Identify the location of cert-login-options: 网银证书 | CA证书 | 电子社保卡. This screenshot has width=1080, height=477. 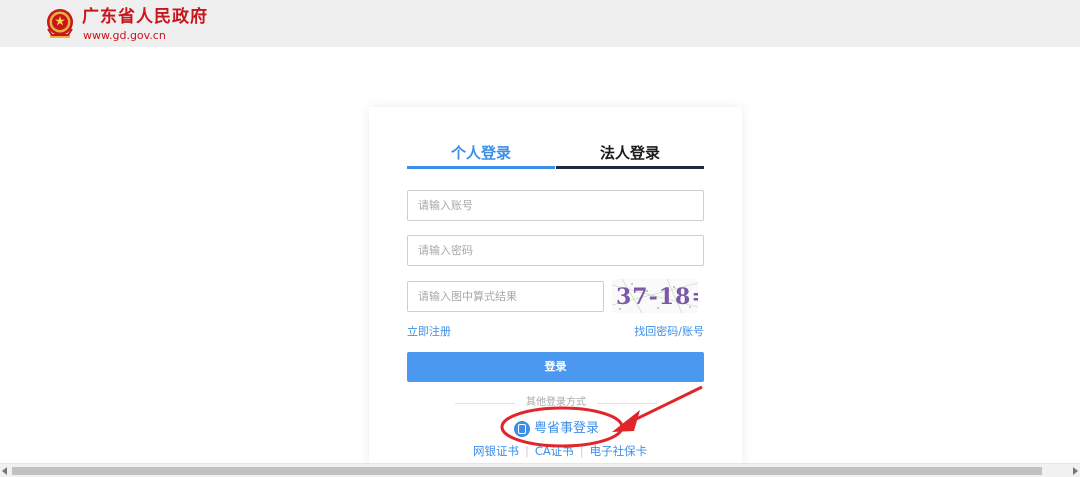
(560, 451).